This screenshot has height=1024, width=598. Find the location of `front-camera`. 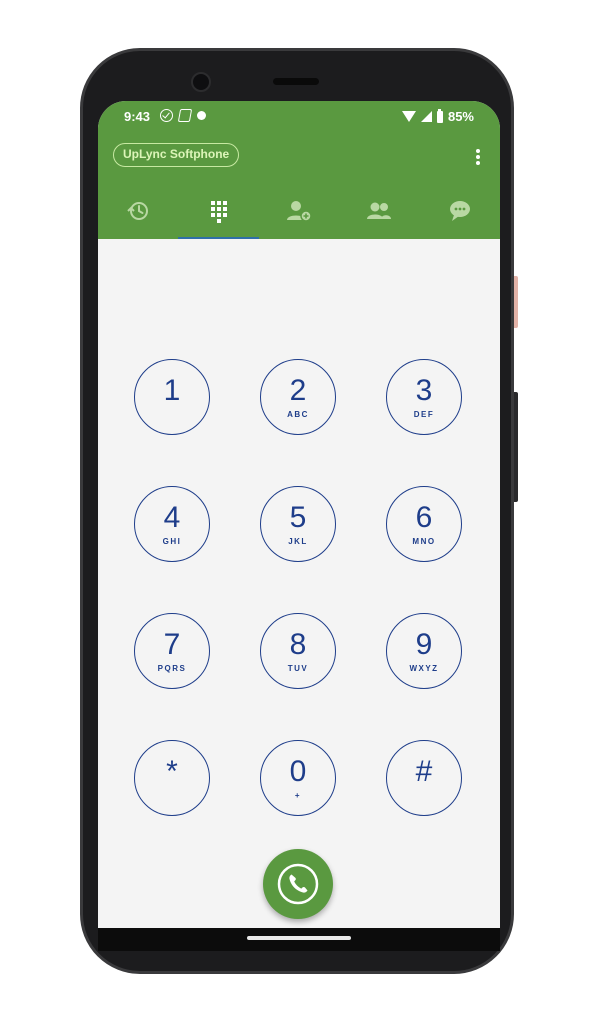

front-camera is located at coordinates (201, 82).